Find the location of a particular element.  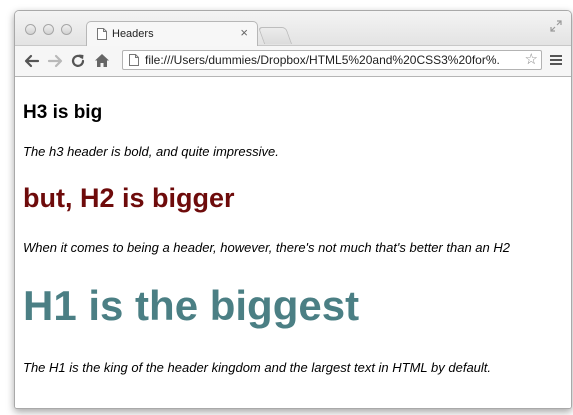

menu-icon is located at coordinates (556, 60).